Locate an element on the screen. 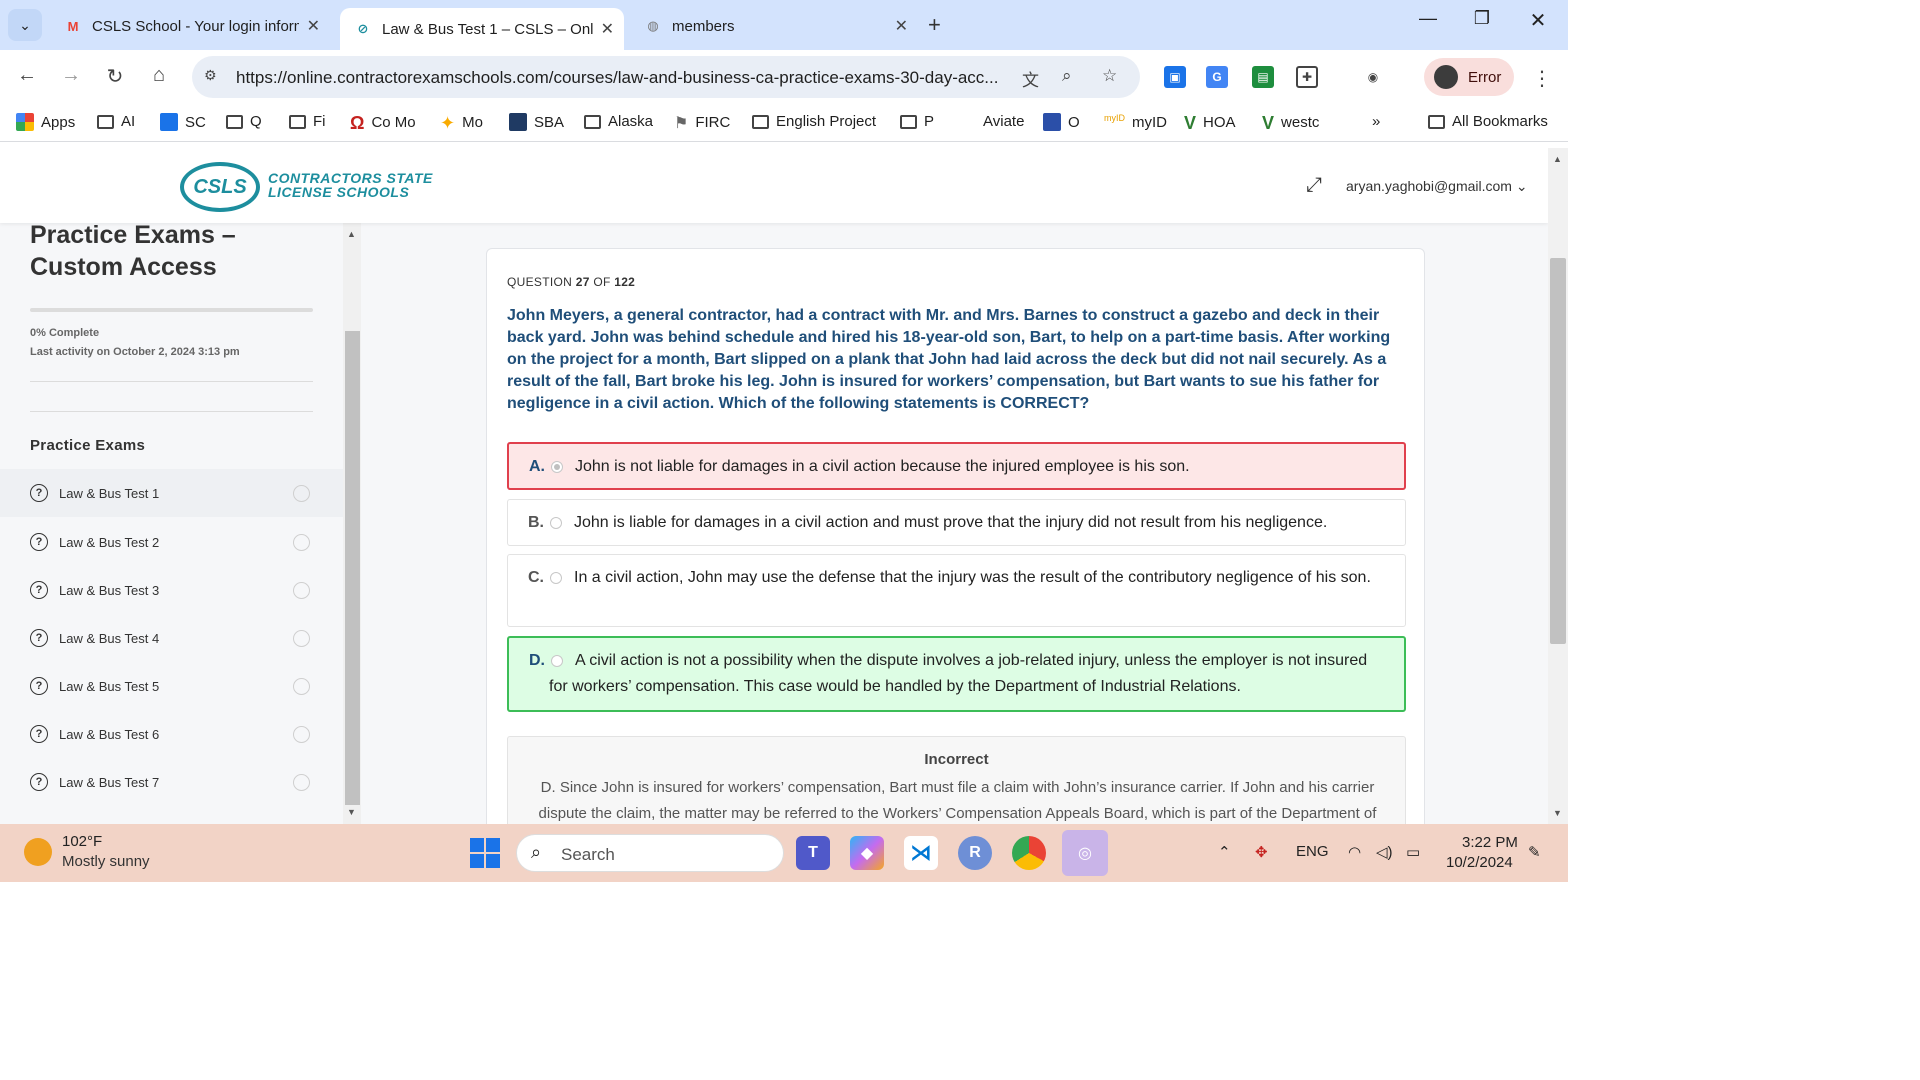 This screenshot has width=1920, height=1080. bookmark-myid: myID myID is located at coordinates (1135, 122).